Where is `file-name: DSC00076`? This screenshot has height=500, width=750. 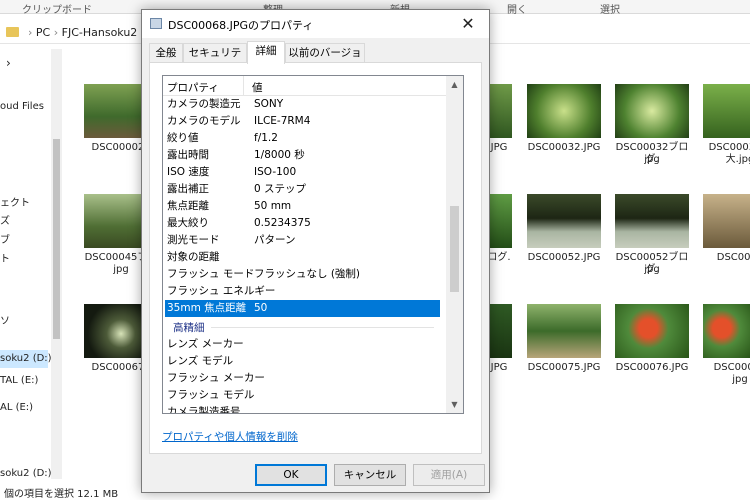
file-name: DSC00076 is located at coordinates (724, 368).